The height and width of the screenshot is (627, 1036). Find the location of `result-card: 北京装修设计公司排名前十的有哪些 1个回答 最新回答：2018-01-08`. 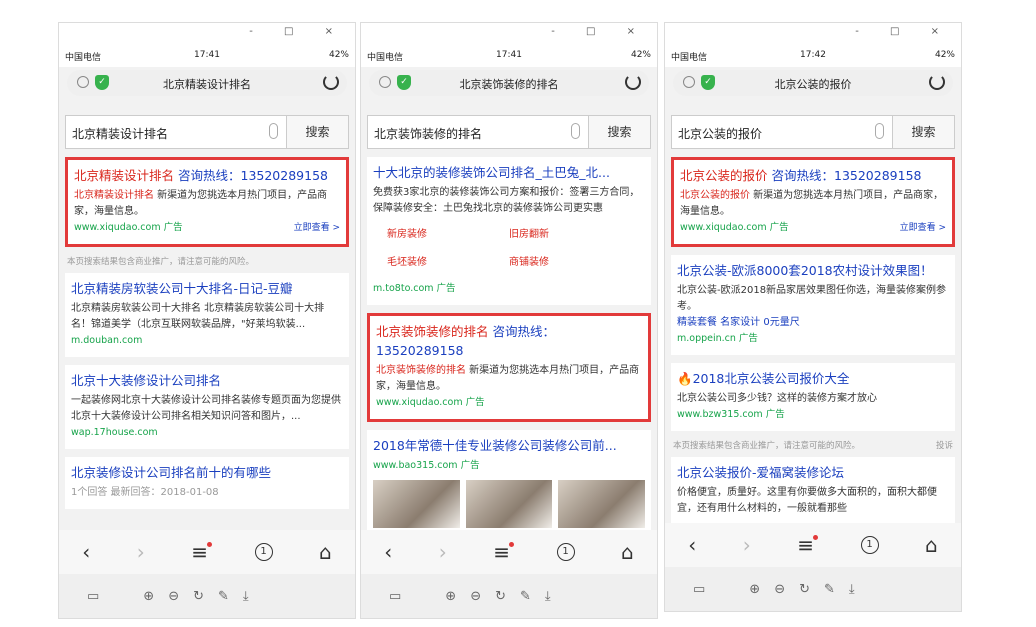

result-card: 北京装修设计公司排名前十的有哪些 1个回答 最新回答：2018-01-08 is located at coordinates (207, 483).